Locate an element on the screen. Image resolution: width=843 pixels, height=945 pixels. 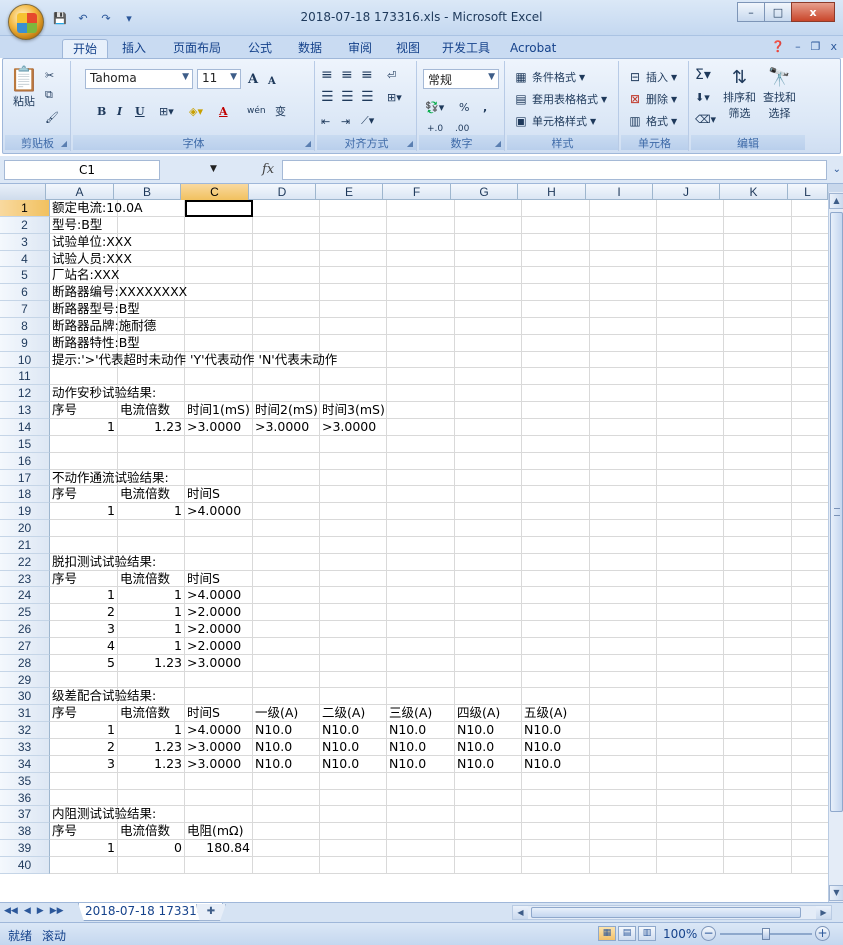
cell-f14 is located at coordinates (421, 427).